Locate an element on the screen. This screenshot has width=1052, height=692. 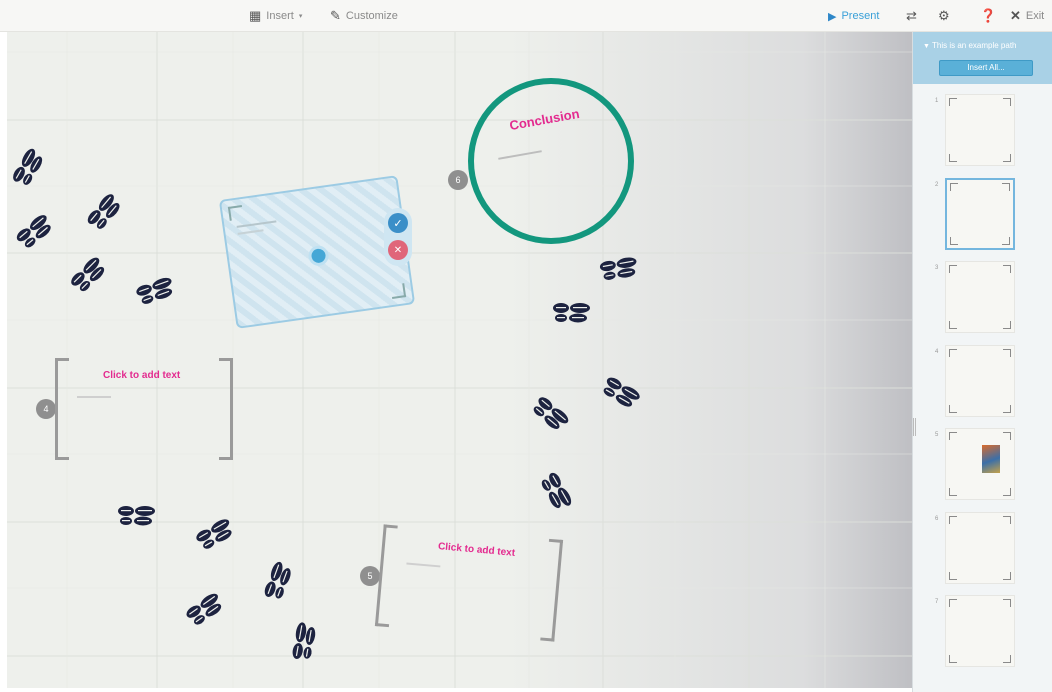
present-button: ▶ Present is located at coordinates (853, 16).